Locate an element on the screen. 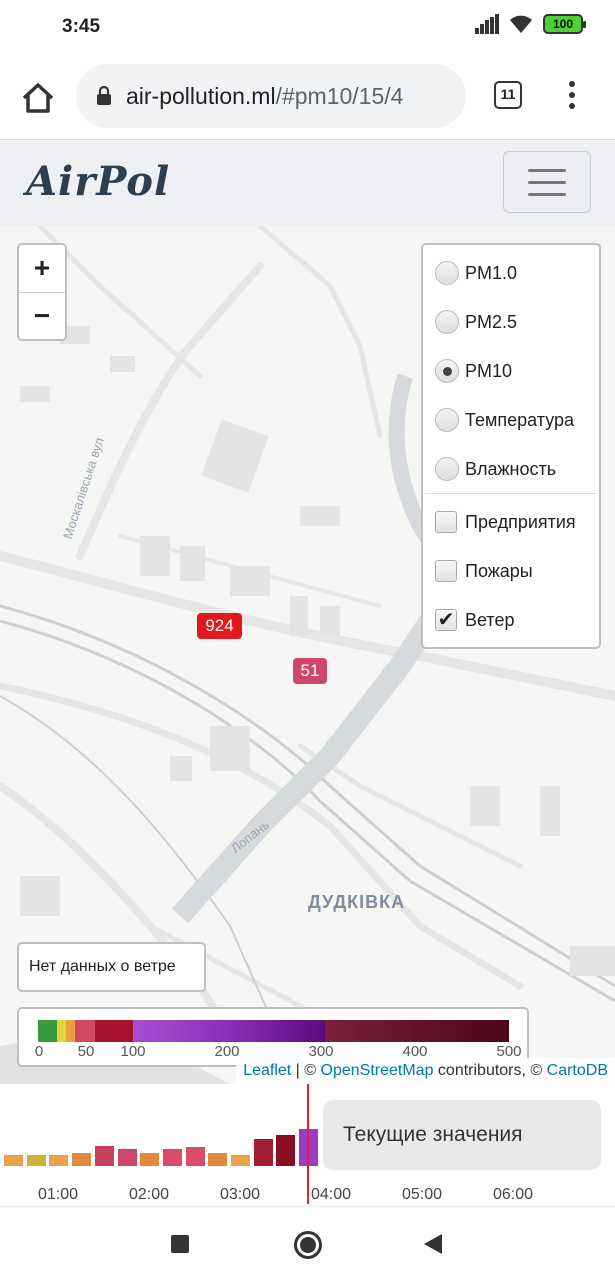  app-navbar: AirPol is located at coordinates (307, 183).